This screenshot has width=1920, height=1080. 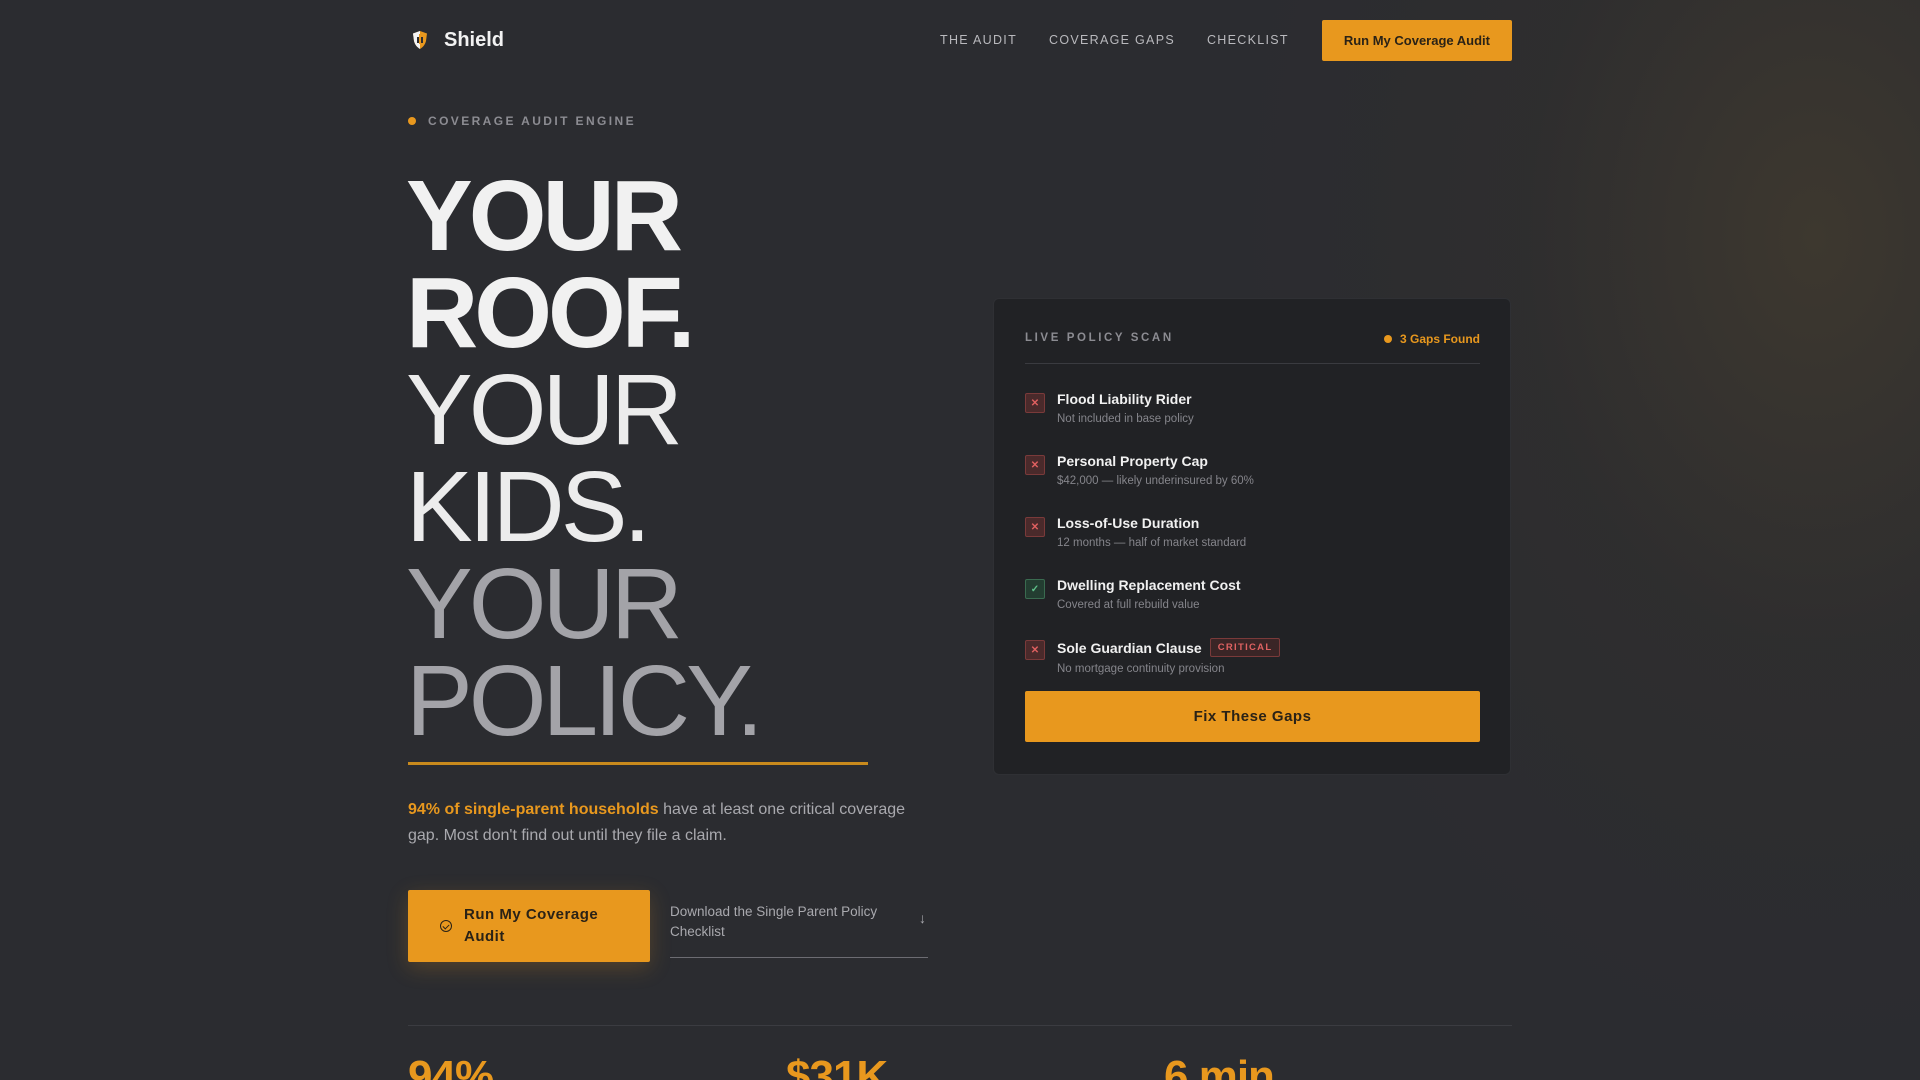 I want to click on check-circle-icon, so click(x=446, y=926).